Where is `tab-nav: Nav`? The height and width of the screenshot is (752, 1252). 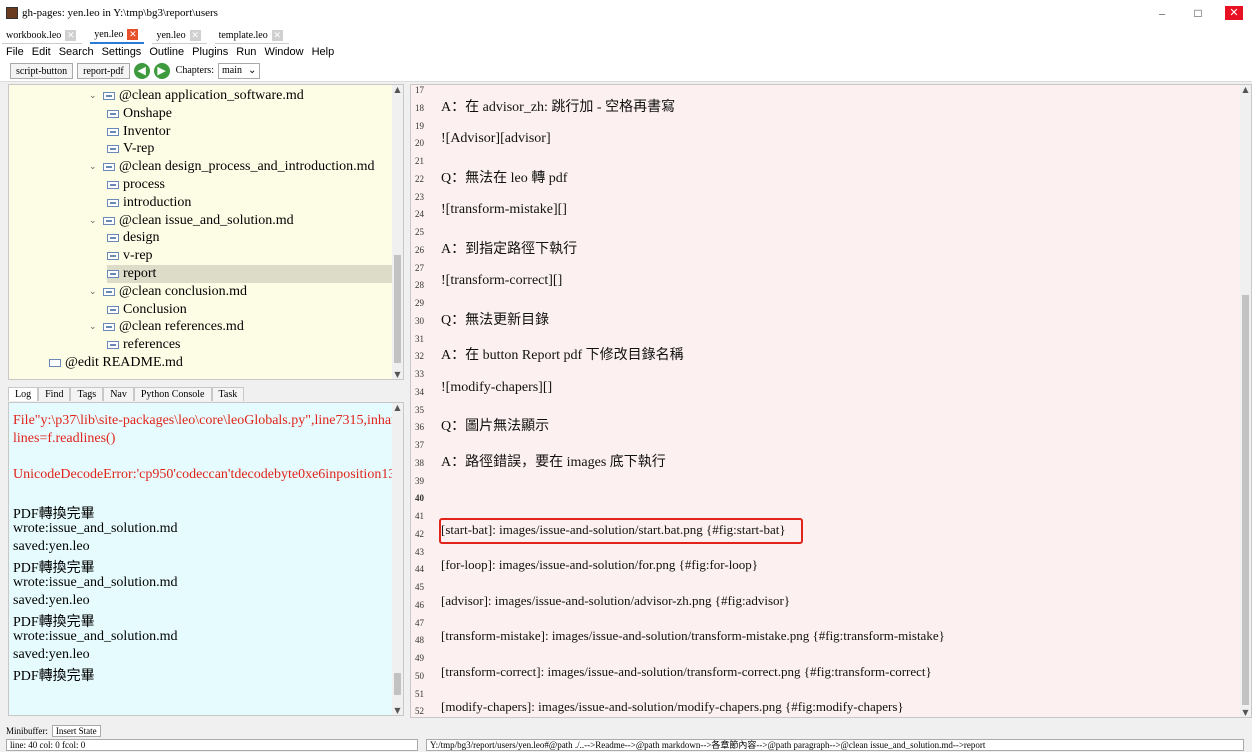
tab-nav: Nav is located at coordinates (118, 394).